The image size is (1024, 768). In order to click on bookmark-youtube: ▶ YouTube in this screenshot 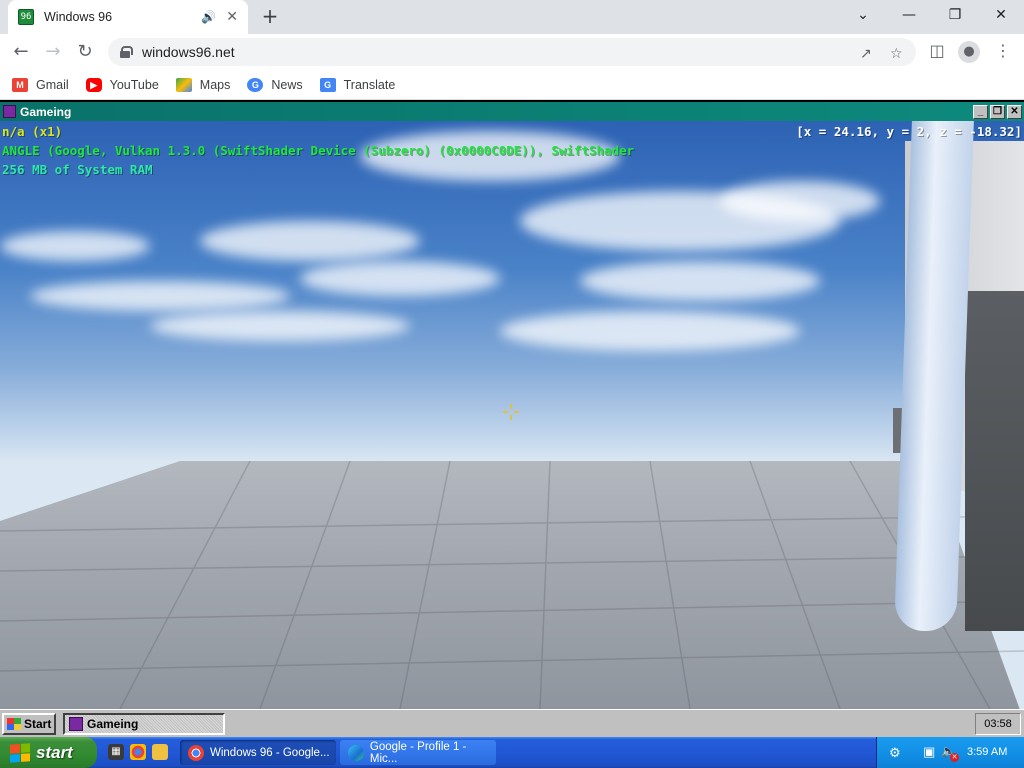, I will do `click(122, 84)`.